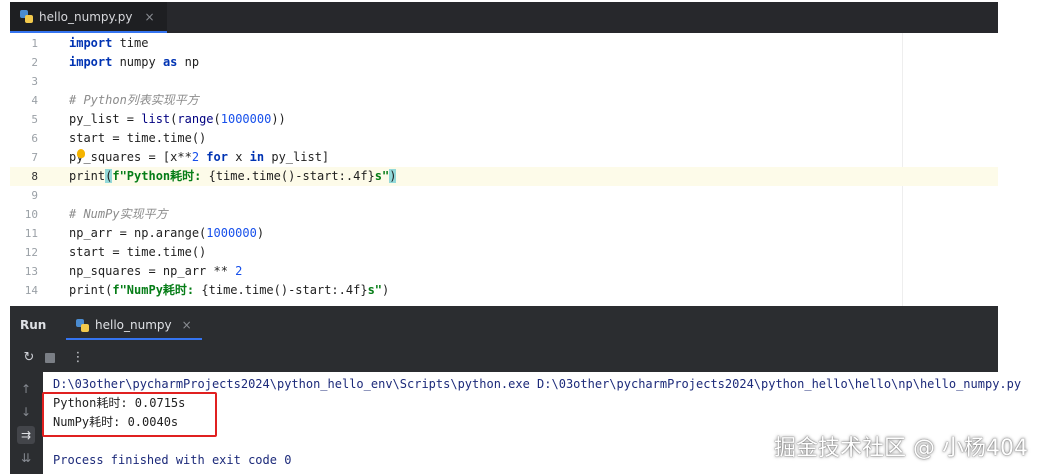  Describe the element at coordinates (34, 119) in the screenshot. I see `line-number: 5` at that location.